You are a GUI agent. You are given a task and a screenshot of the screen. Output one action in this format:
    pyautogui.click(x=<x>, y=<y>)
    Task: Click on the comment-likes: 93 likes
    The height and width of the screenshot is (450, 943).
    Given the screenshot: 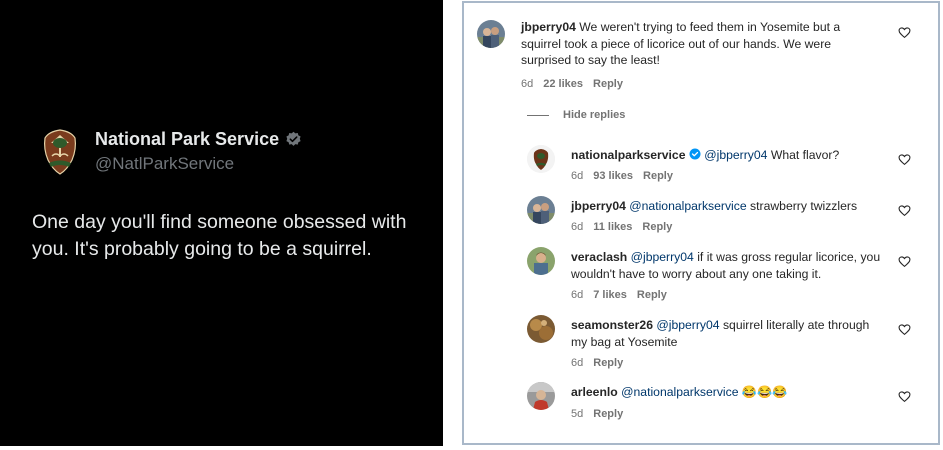 What is the action you would take?
    pyautogui.click(x=613, y=176)
    